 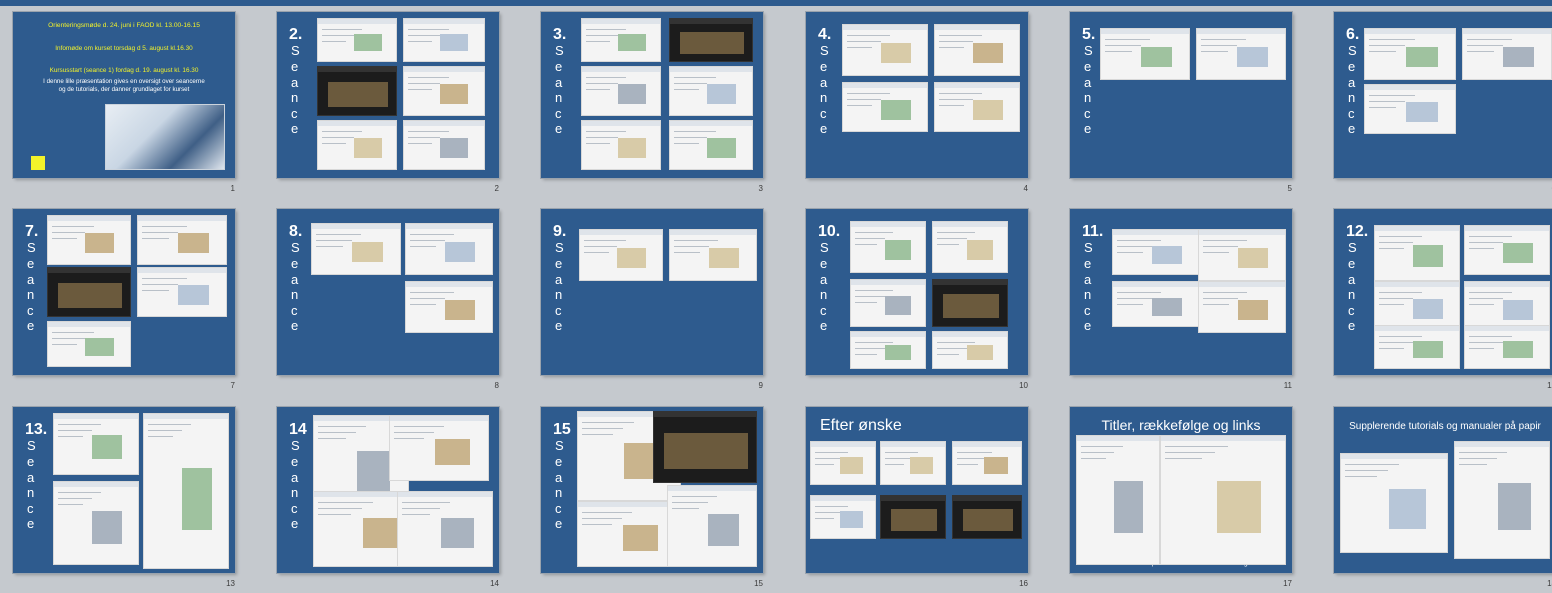 What do you see at coordinates (1093, 231) in the screenshot?
I see `seance-number: 11.` at bounding box center [1093, 231].